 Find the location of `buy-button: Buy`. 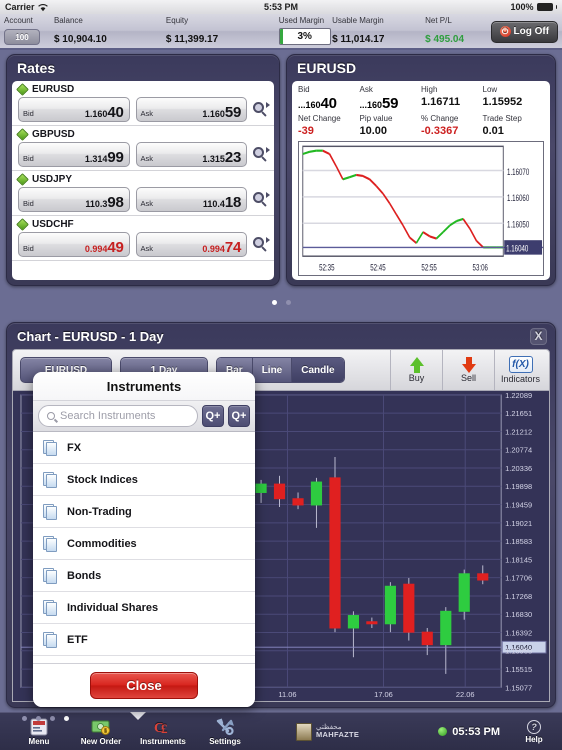

buy-button: Buy is located at coordinates (416, 370).